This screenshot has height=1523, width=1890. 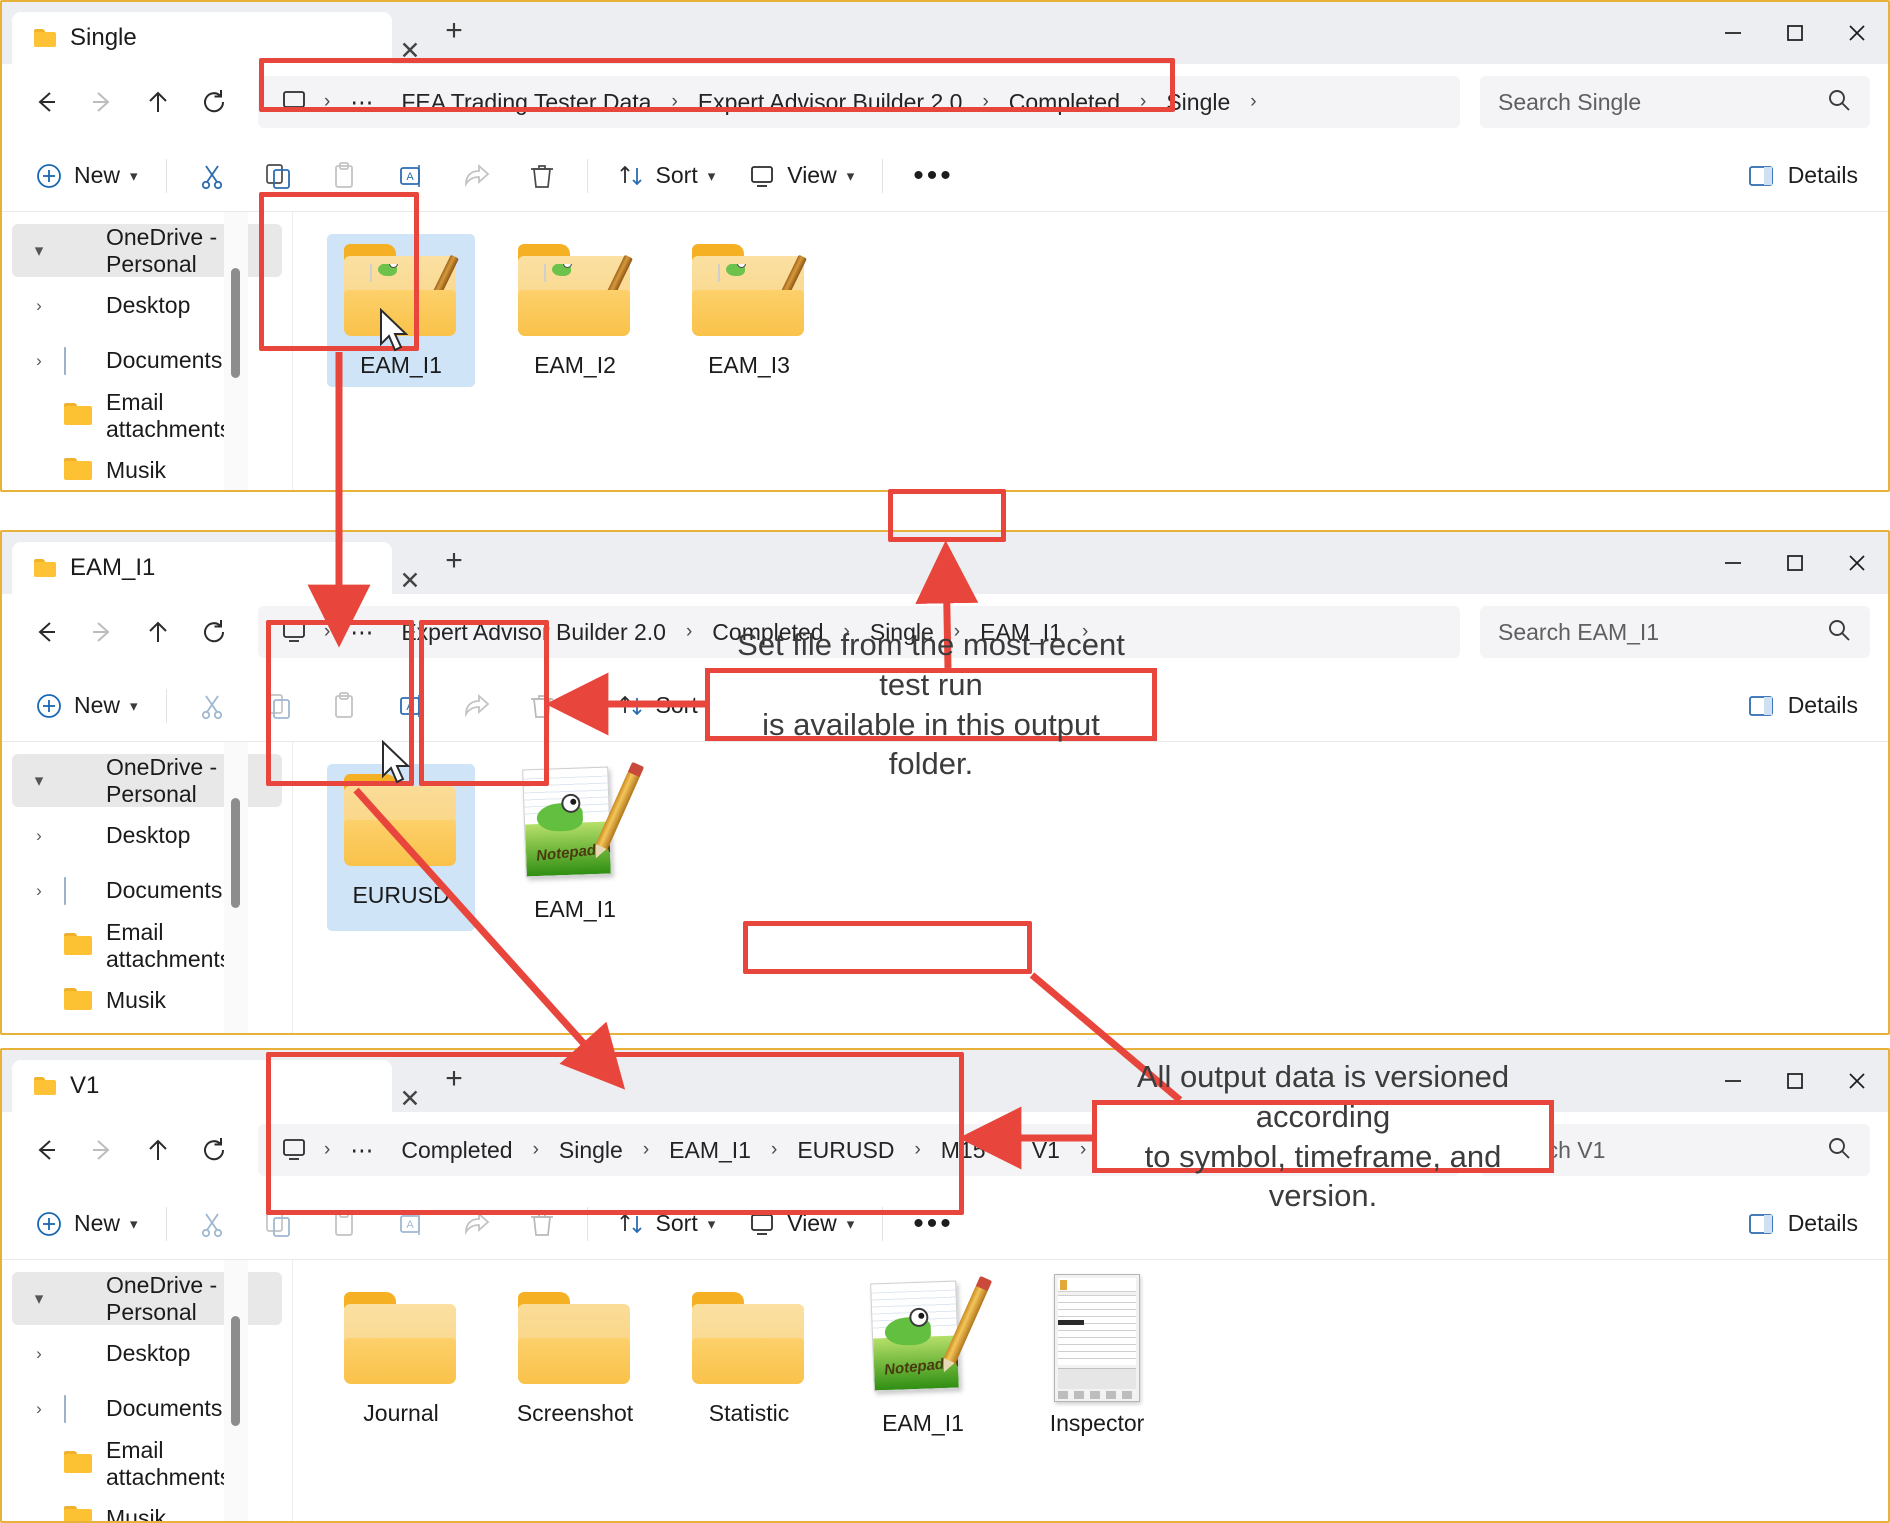 I want to click on tab-v1: V1, so click(x=202, y=1086).